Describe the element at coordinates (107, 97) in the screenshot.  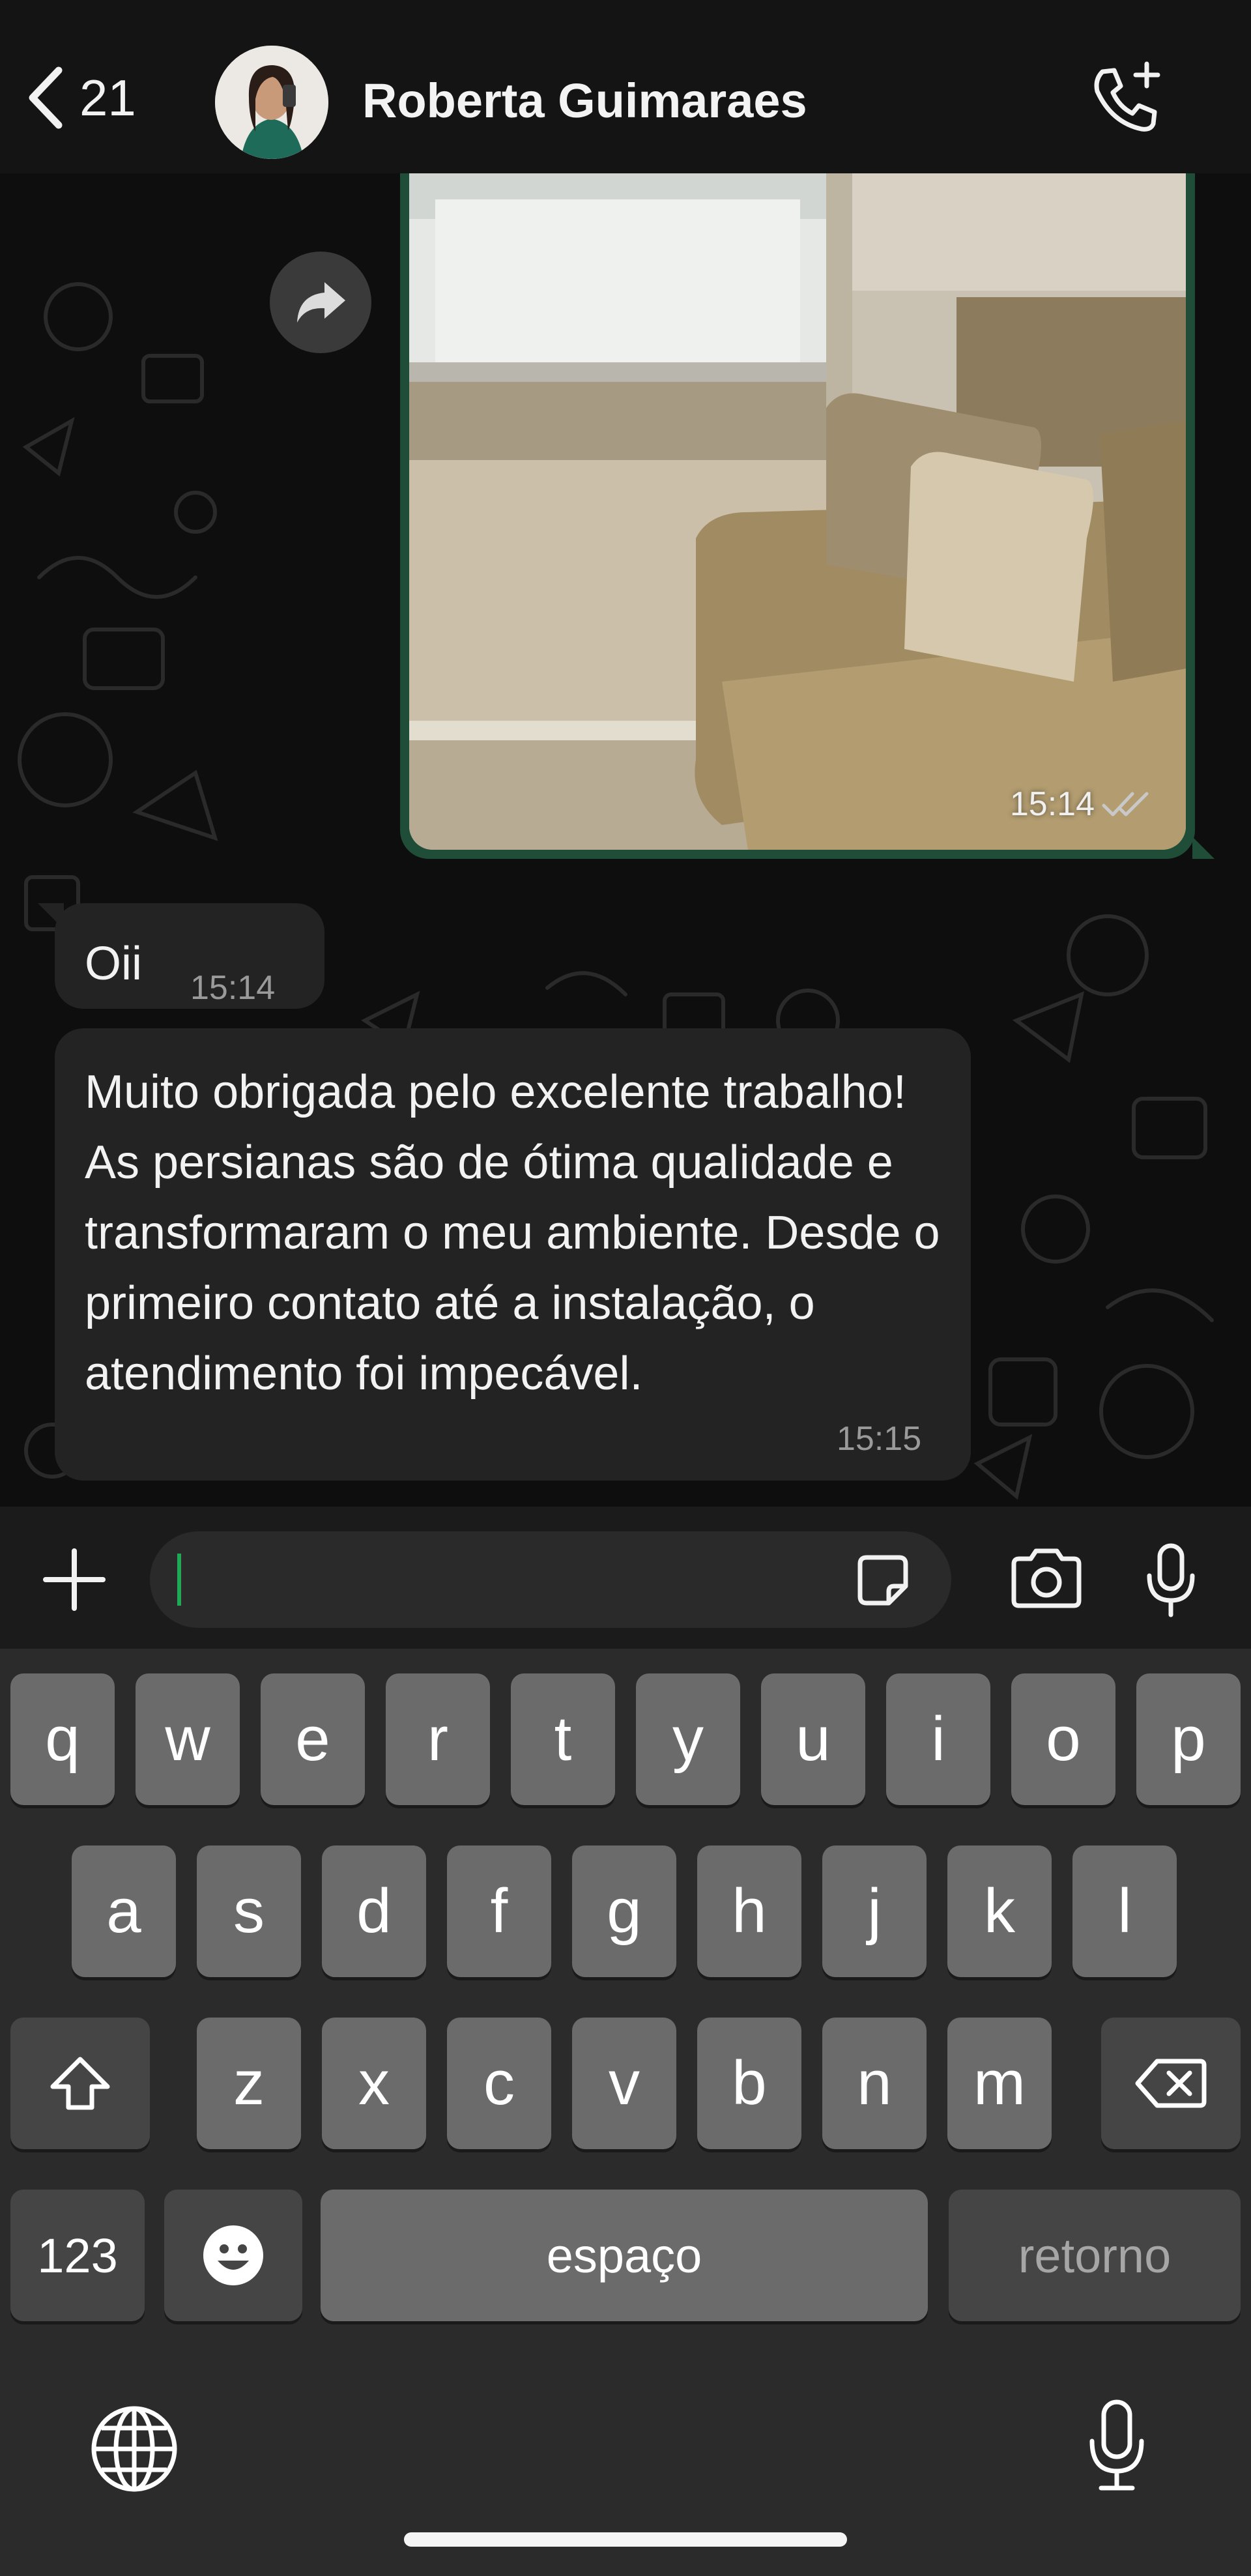
I see `unread-count: 21` at that location.